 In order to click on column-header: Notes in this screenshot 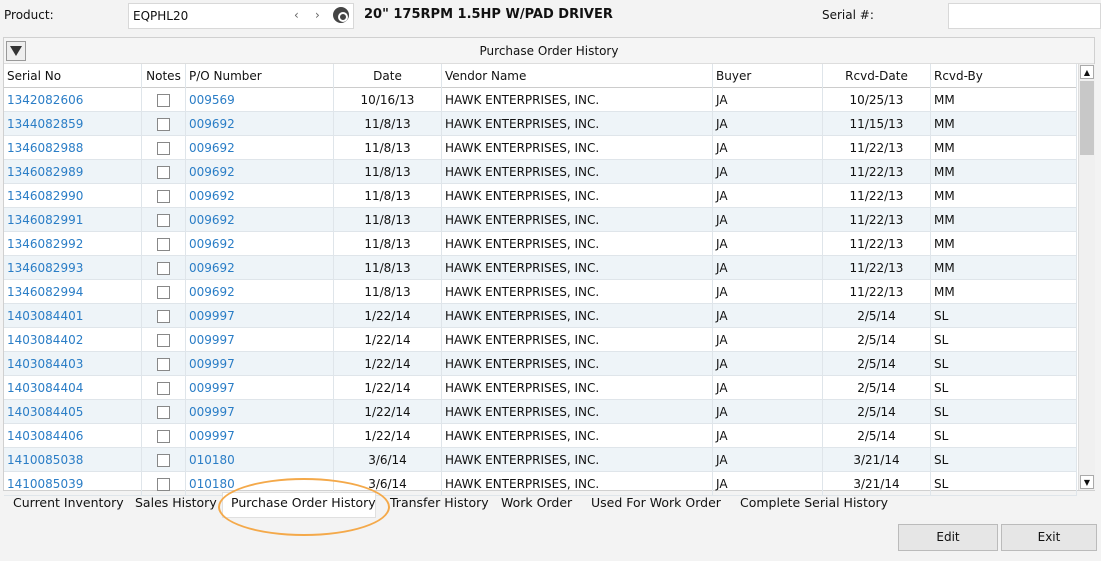, I will do `click(164, 76)`.